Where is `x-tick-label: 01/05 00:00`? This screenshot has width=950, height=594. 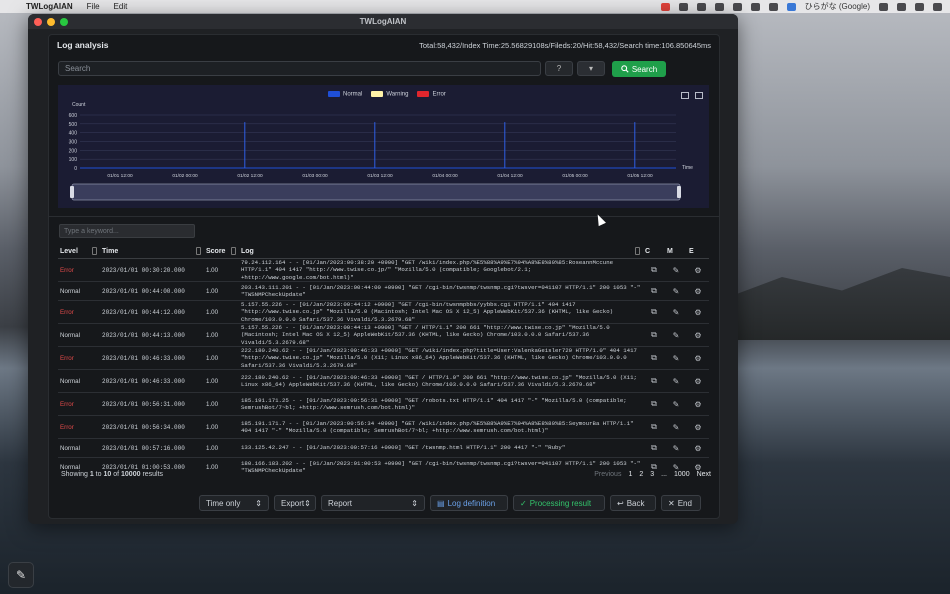 x-tick-label: 01/05 00:00 is located at coordinates (575, 176).